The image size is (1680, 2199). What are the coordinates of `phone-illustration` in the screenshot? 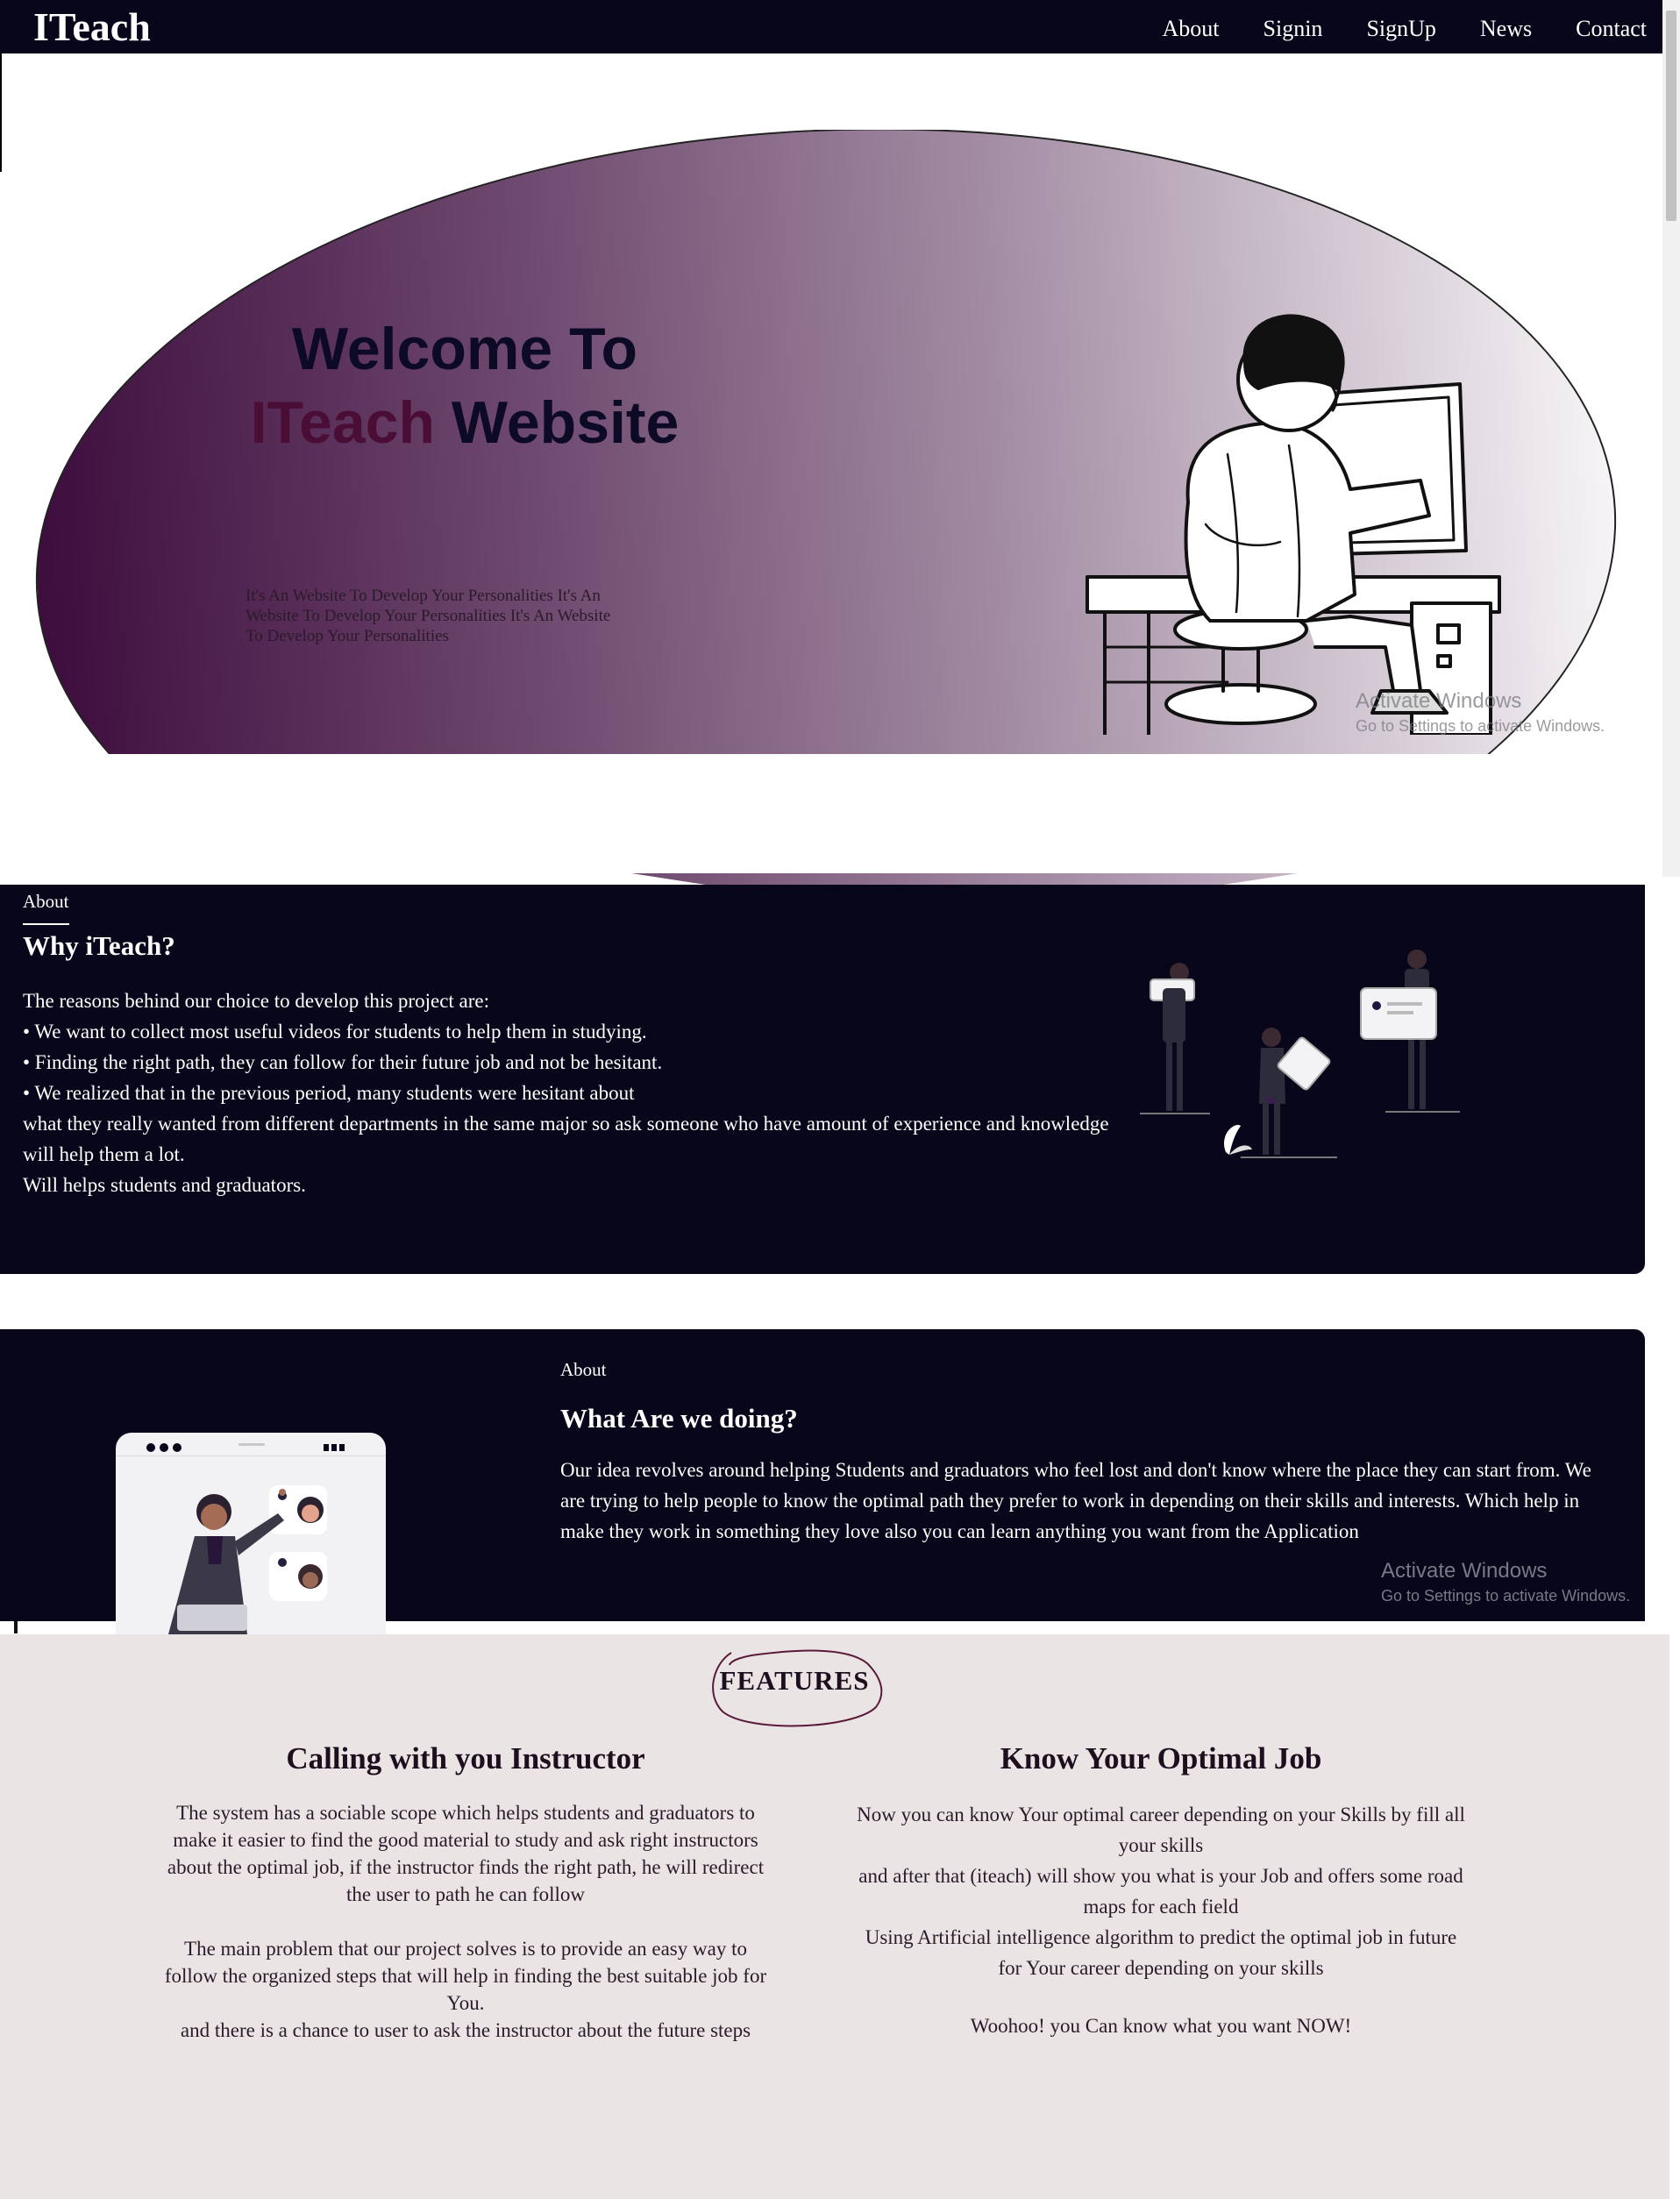 It's located at (251, 1533).